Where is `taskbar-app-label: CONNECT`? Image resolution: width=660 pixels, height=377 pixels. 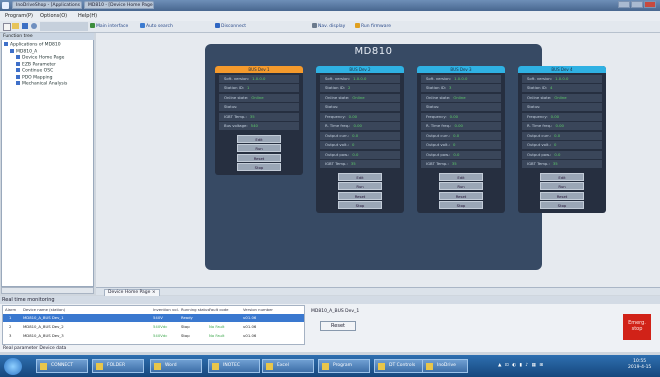 taskbar-app-label: CONNECT is located at coordinates (62, 365).